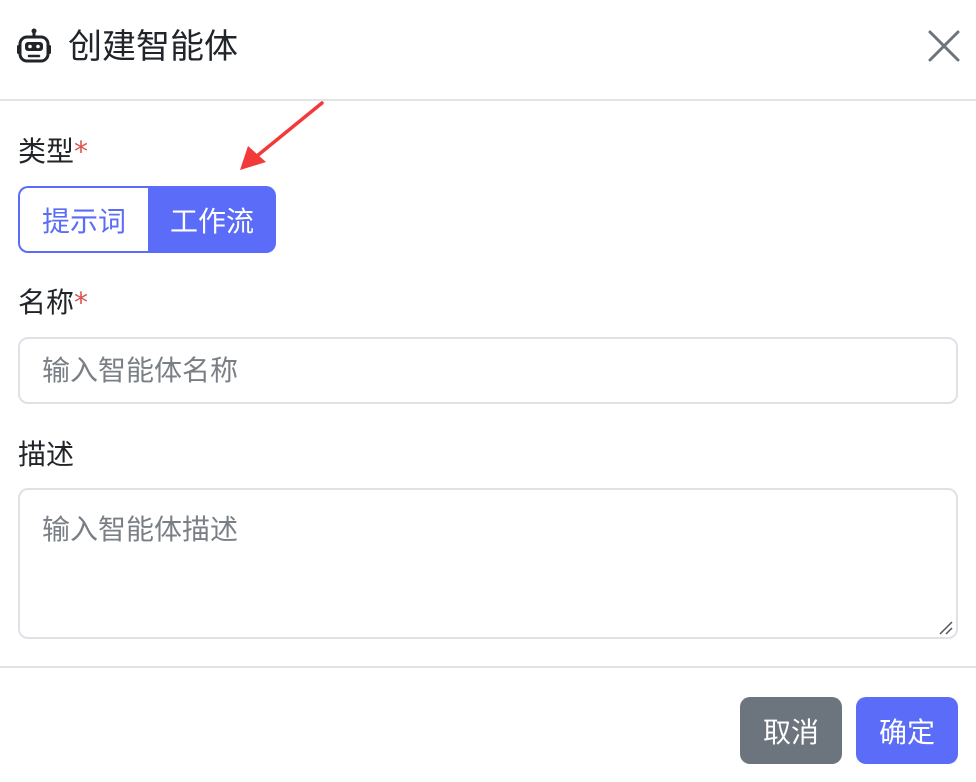 This screenshot has height=782, width=976. I want to click on dialog-title: 创建智能体, so click(153, 47).